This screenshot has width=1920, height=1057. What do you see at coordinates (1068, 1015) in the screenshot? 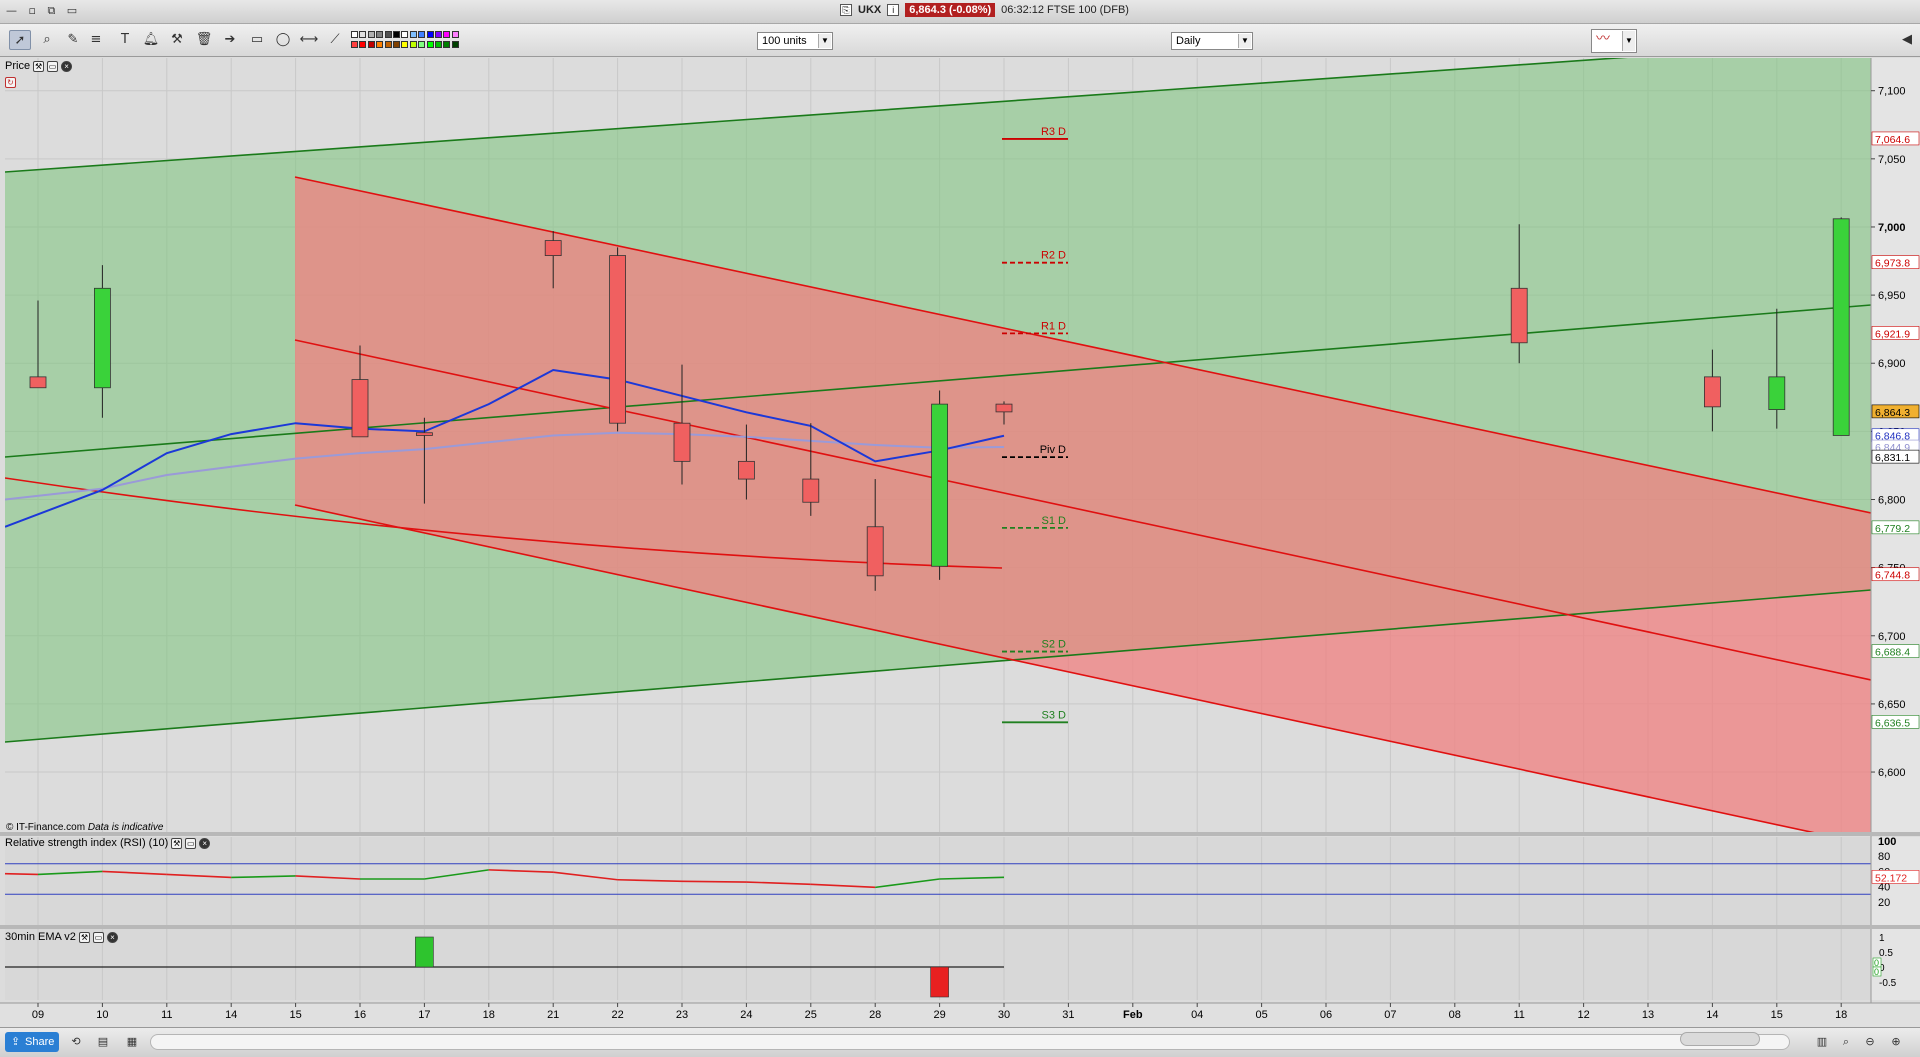
I see `x-tick-label: 31` at bounding box center [1068, 1015].